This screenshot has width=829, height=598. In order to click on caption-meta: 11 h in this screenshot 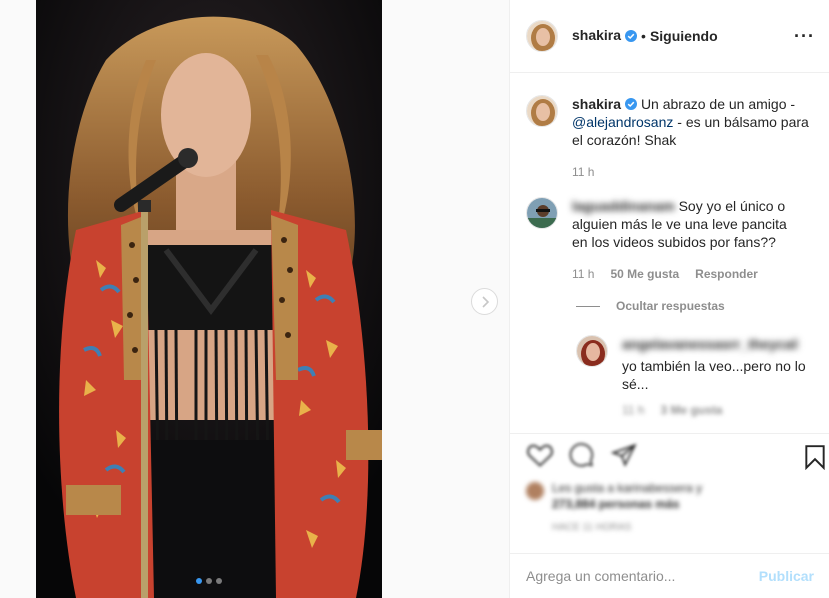, I will do `click(700, 172)`.